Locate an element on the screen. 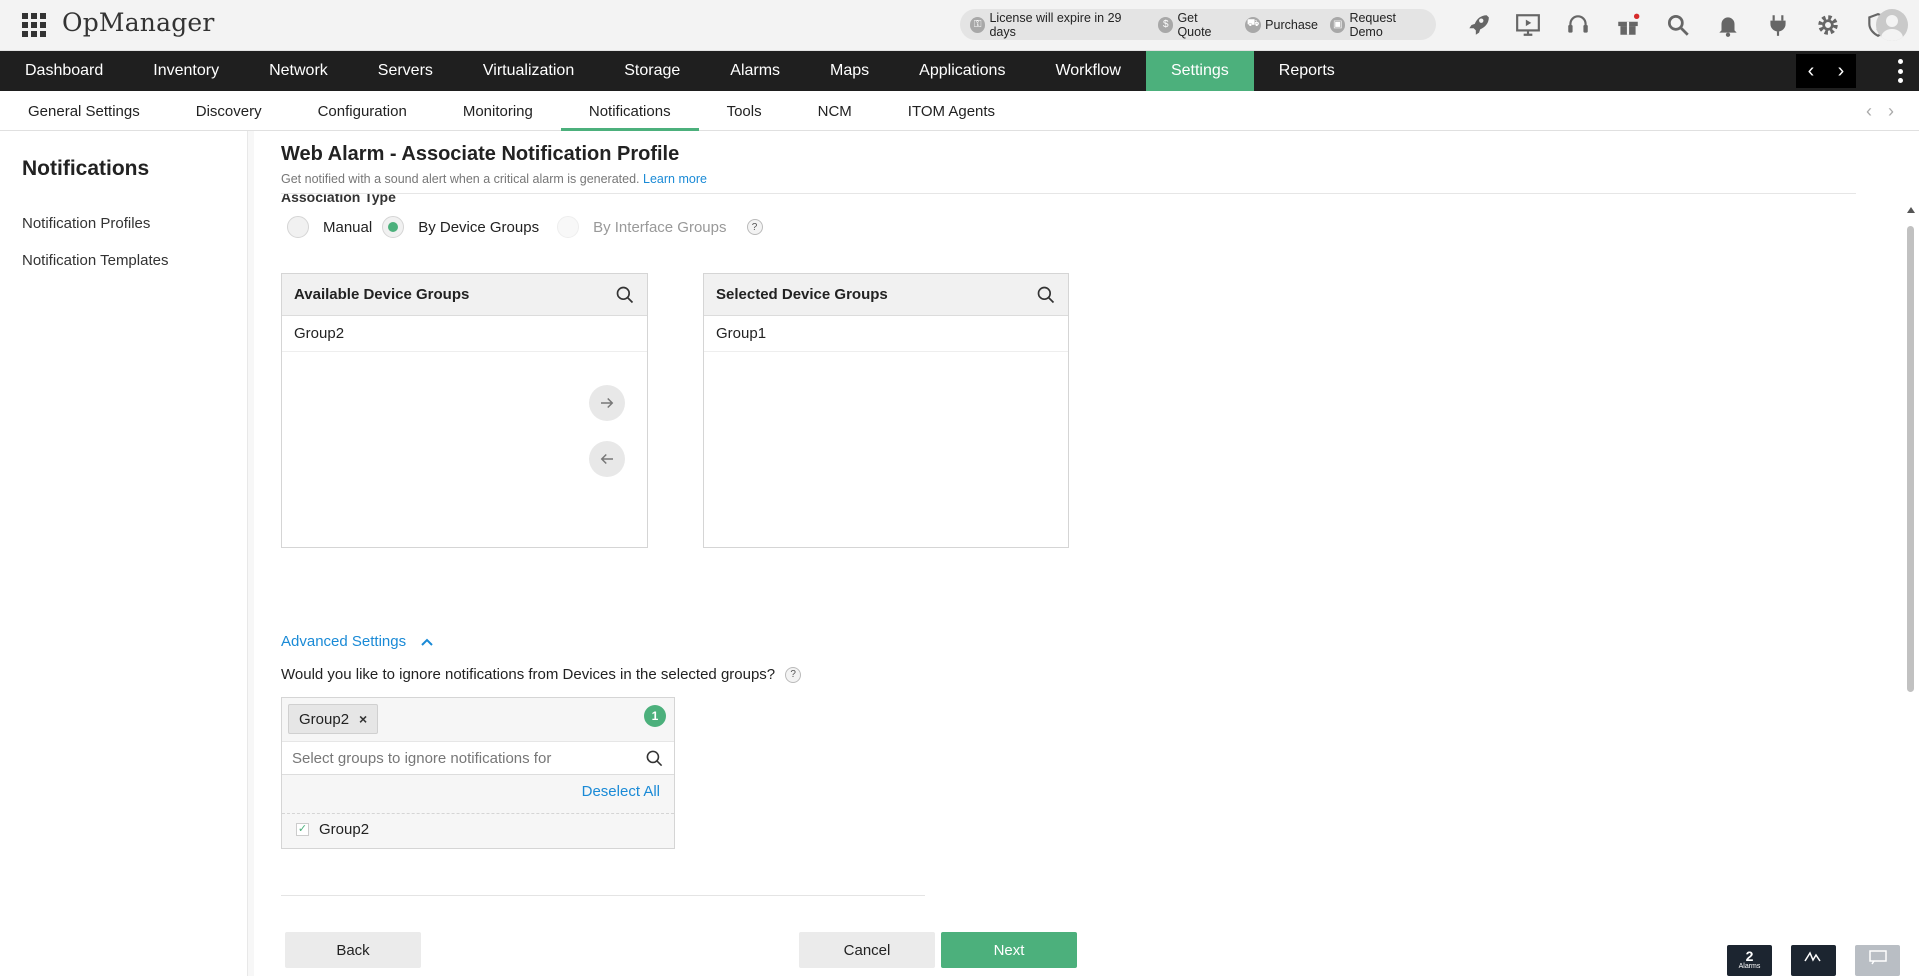 This screenshot has height=976, width=1919. chip-label: Group2 is located at coordinates (324, 719).